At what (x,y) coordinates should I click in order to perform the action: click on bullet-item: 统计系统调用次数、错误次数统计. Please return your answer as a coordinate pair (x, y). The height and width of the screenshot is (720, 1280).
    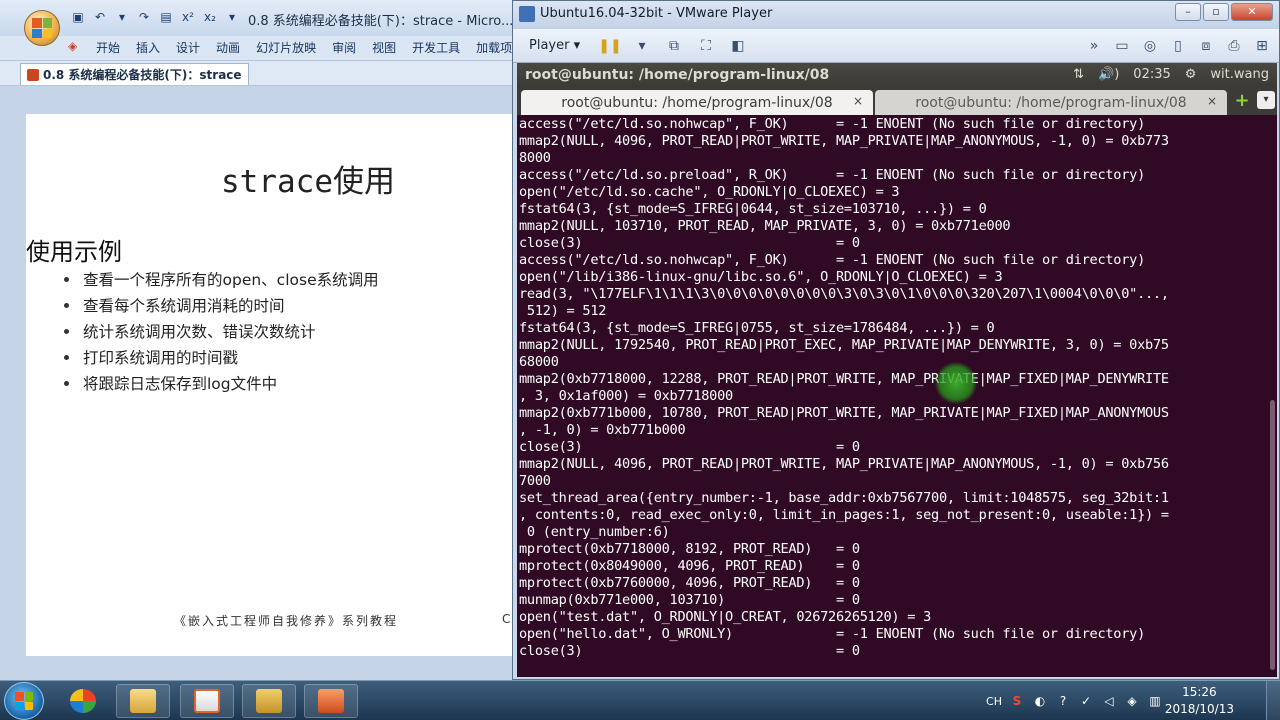
    Looking at the image, I should click on (221, 331).